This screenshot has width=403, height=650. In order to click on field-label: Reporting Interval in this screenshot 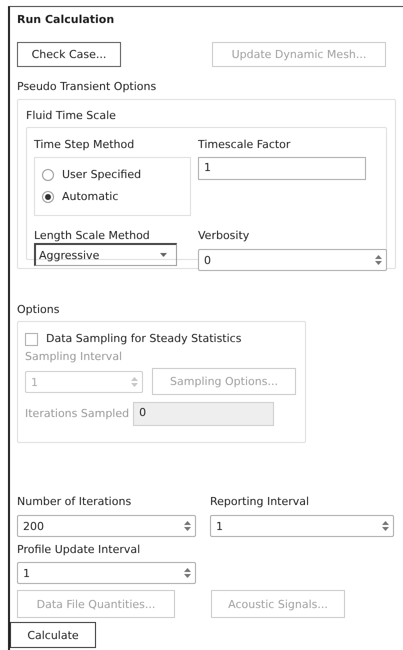, I will do `click(260, 502)`.